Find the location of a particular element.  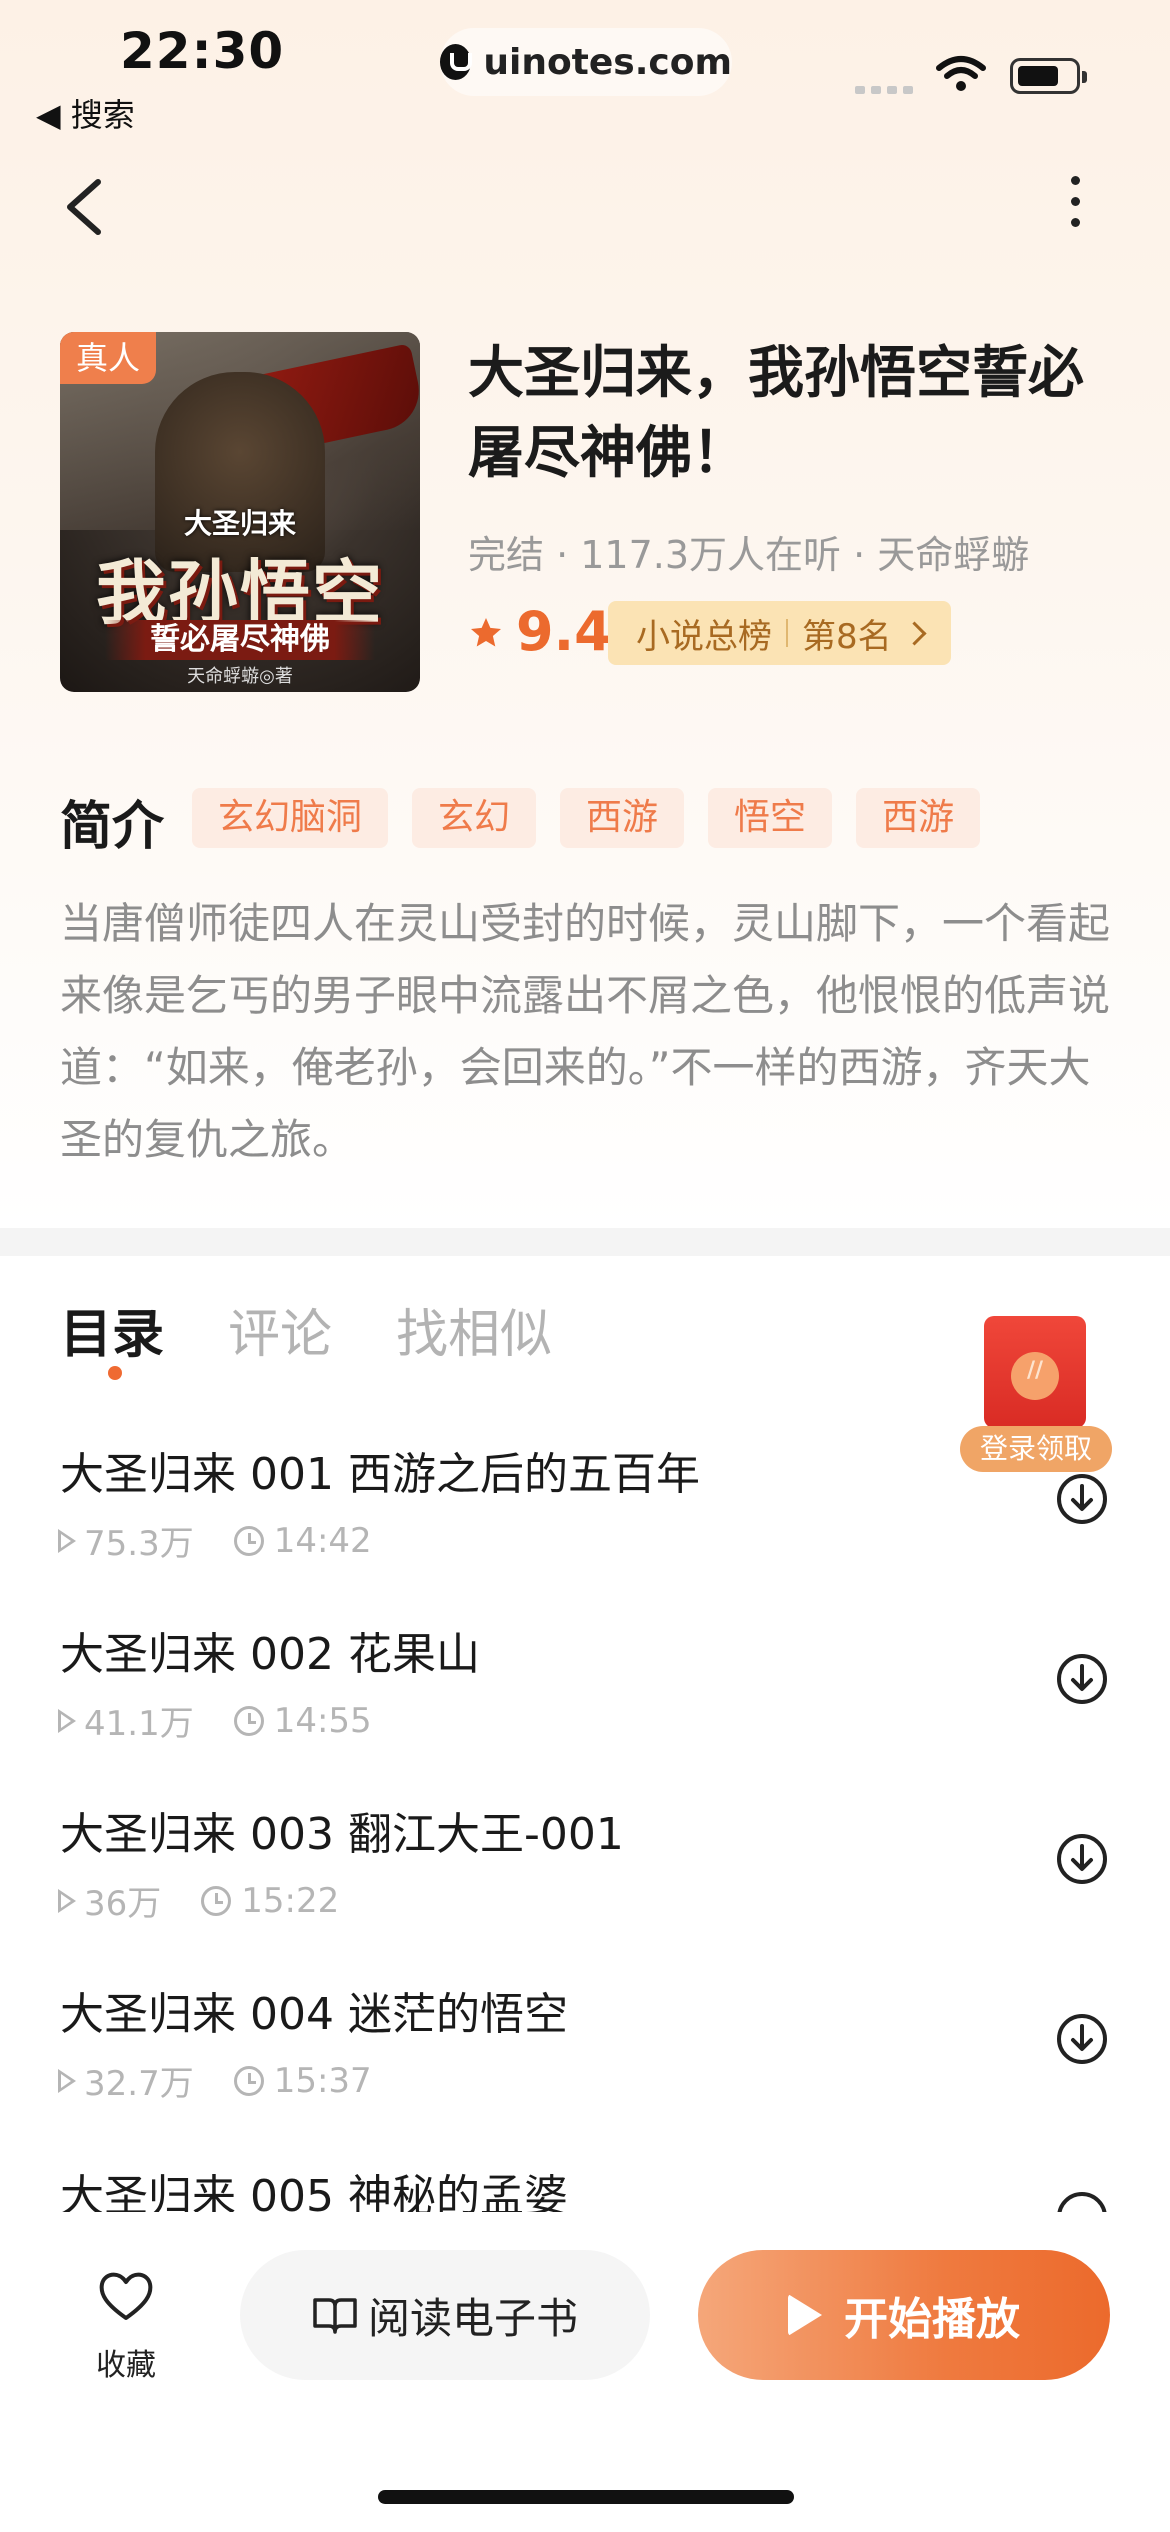

rank-position: 第8名 is located at coordinates (847, 636).